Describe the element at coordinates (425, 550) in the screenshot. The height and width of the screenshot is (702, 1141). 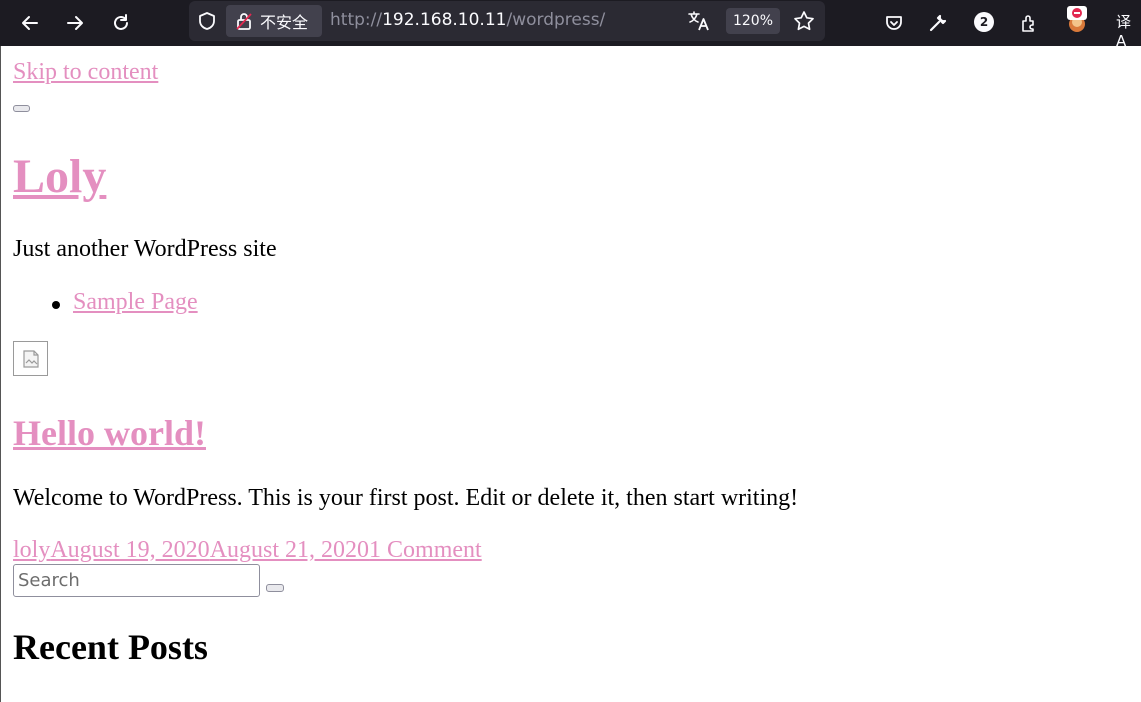
I see `post-comments-link: 1 Comment` at that location.